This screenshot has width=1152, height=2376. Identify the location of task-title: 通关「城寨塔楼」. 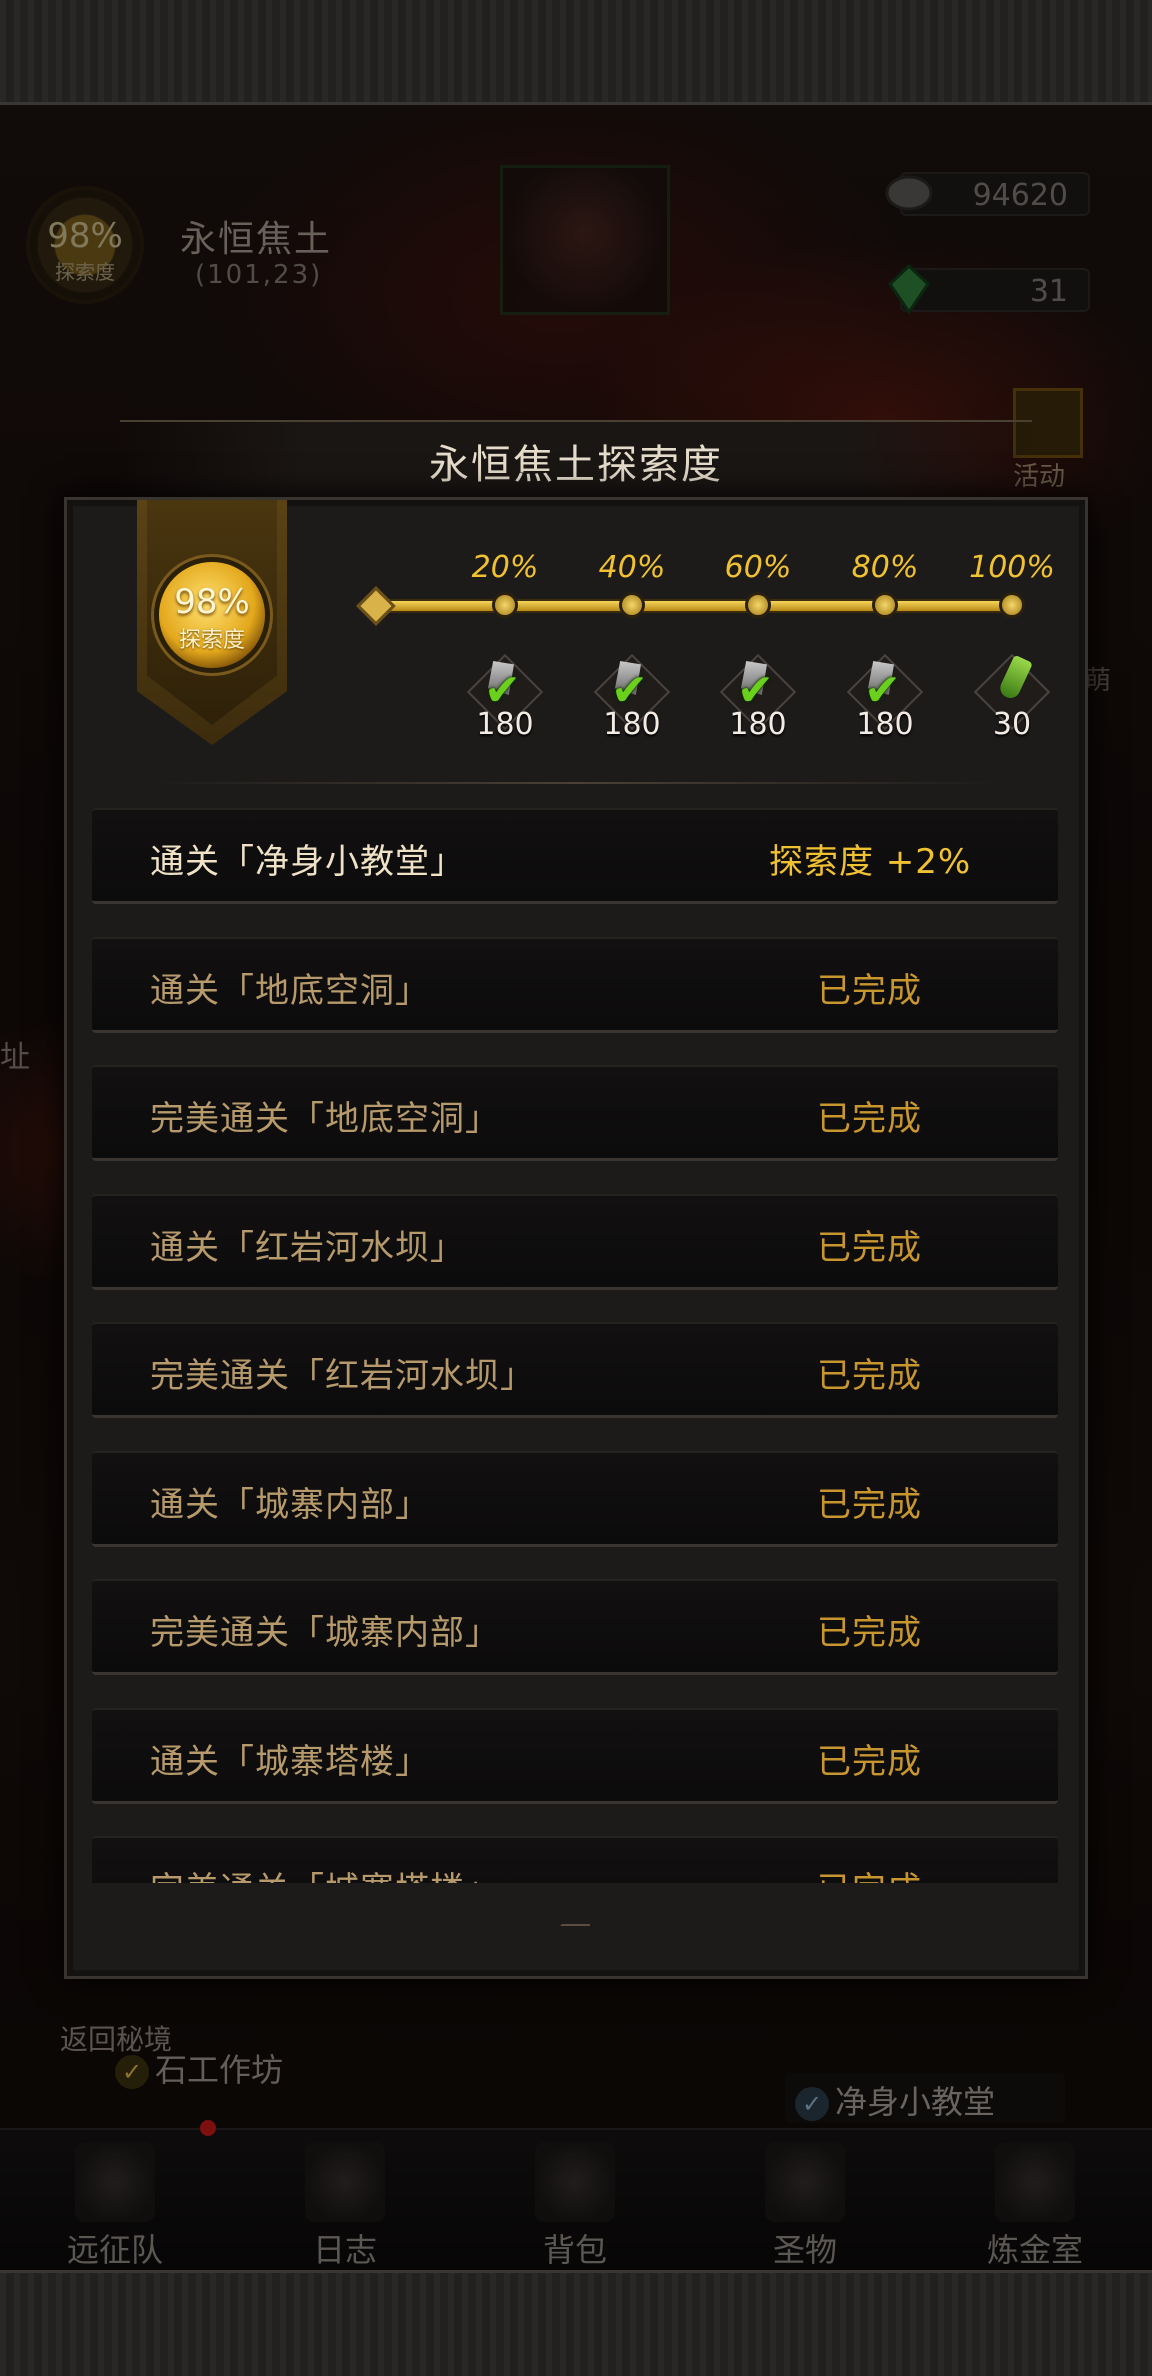
(290, 1761).